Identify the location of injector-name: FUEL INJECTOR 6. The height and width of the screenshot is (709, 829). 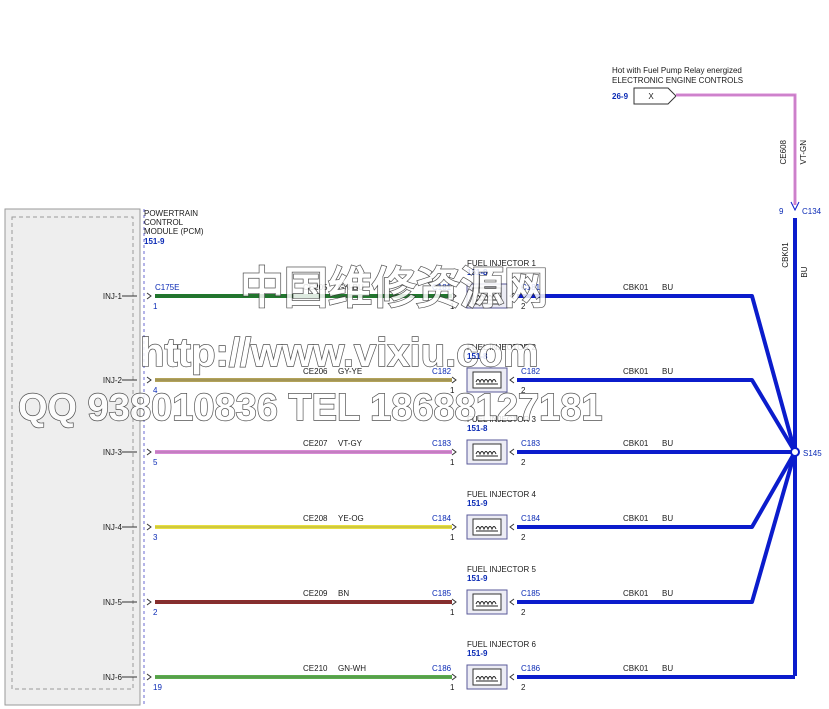
(501, 644).